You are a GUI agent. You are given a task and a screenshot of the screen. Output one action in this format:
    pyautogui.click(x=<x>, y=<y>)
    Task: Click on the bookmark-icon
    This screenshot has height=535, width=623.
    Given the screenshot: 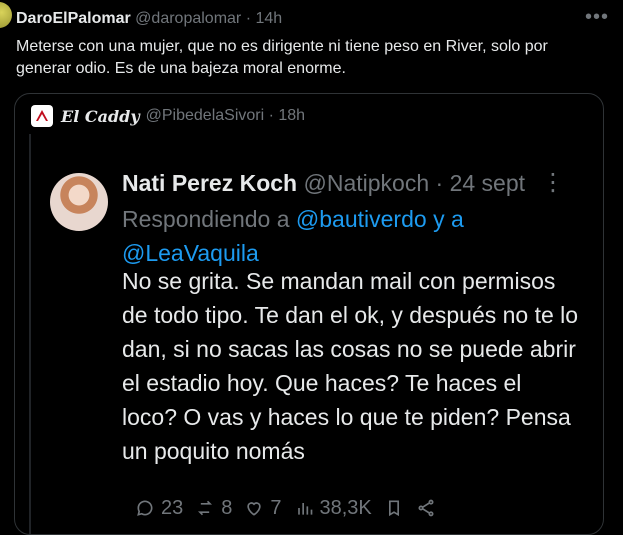 What is the action you would take?
    pyautogui.click(x=394, y=508)
    